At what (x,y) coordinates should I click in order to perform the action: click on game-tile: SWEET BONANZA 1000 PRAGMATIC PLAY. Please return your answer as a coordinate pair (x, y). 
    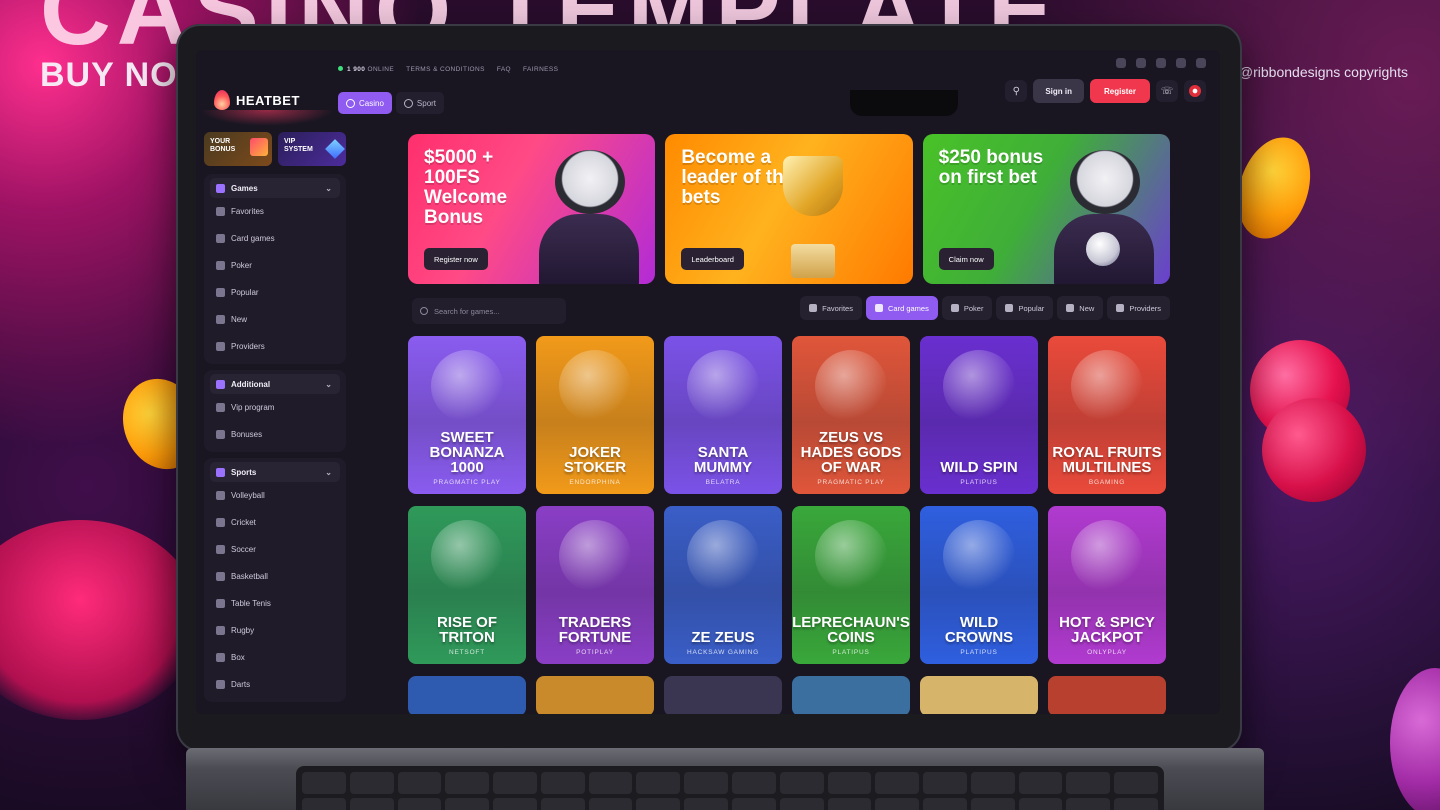
    Looking at the image, I should click on (467, 415).